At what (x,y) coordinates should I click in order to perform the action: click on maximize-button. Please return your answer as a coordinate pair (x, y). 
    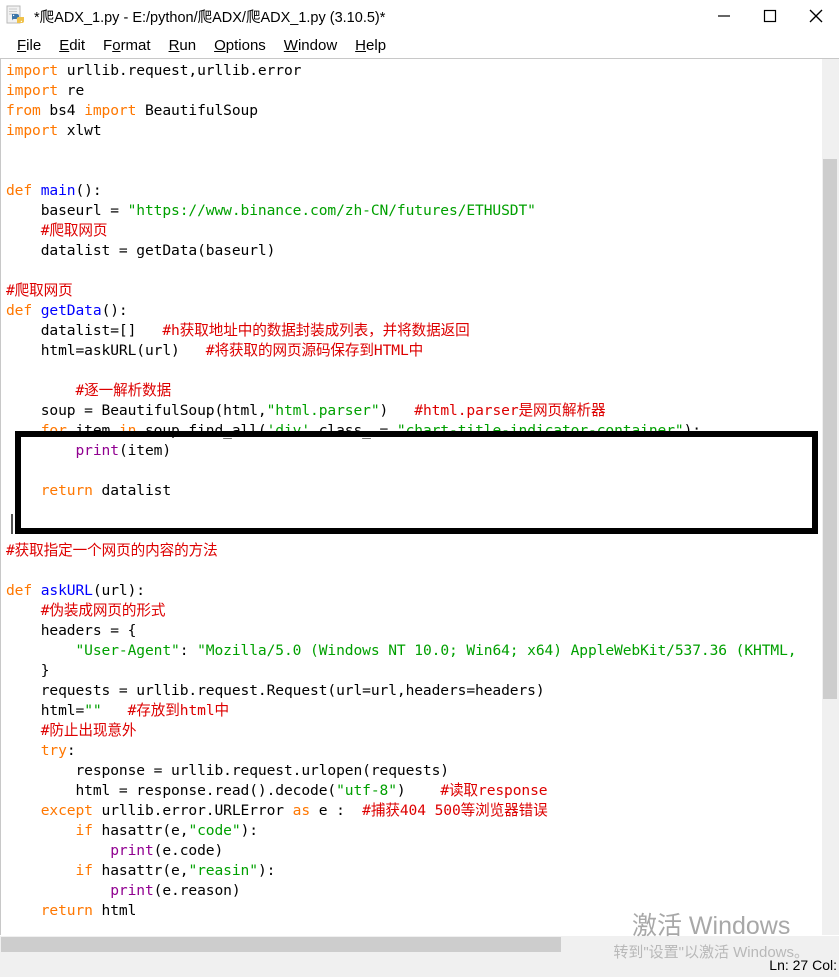
    Looking at the image, I should click on (770, 16).